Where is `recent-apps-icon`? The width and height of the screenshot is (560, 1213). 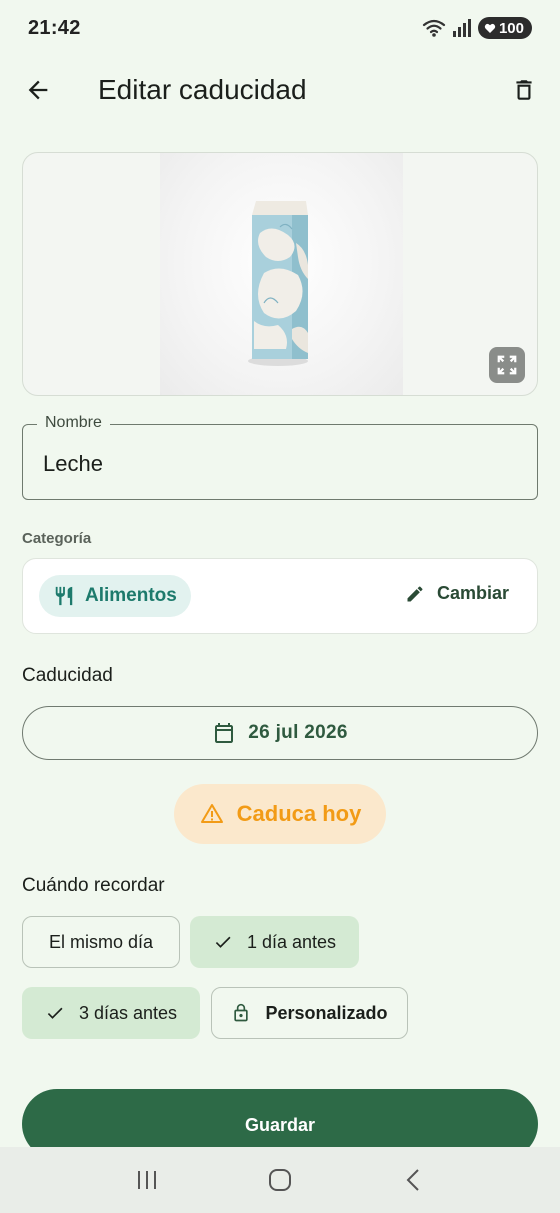
recent-apps-icon is located at coordinates (146, 1180).